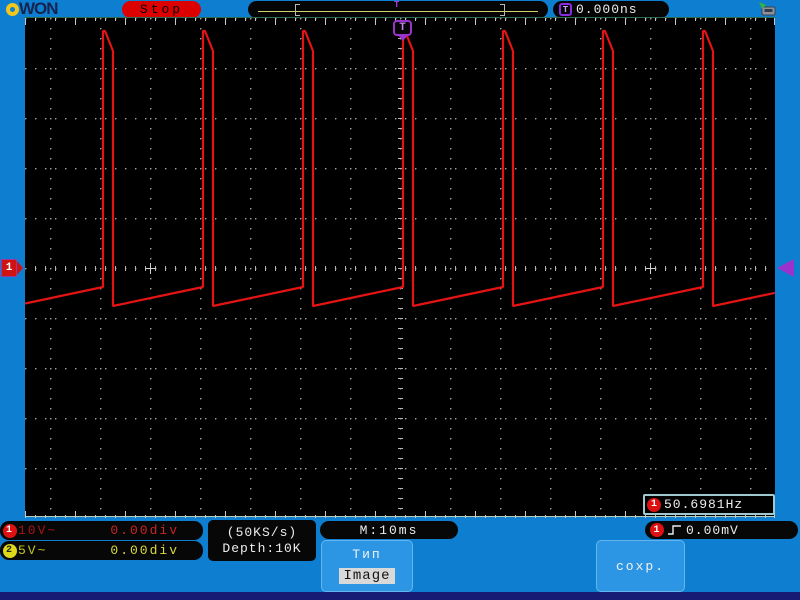  What do you see at coordinates (400, 596) in the screenshot?
I see `bottom-strip` at bounding box center [400, 596].